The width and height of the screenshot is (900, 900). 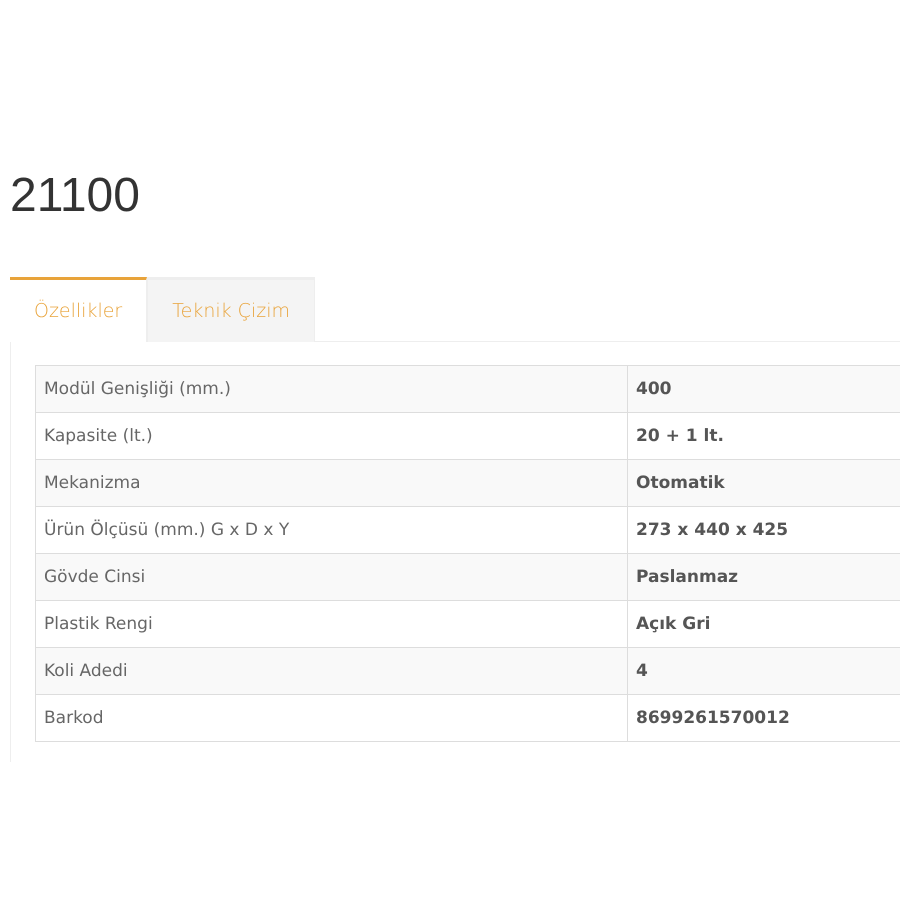 What do you see at coordinates (231, 309) in the screenshot?
I see `tab: Teknik Çizim` at bounding box center [231, 309].